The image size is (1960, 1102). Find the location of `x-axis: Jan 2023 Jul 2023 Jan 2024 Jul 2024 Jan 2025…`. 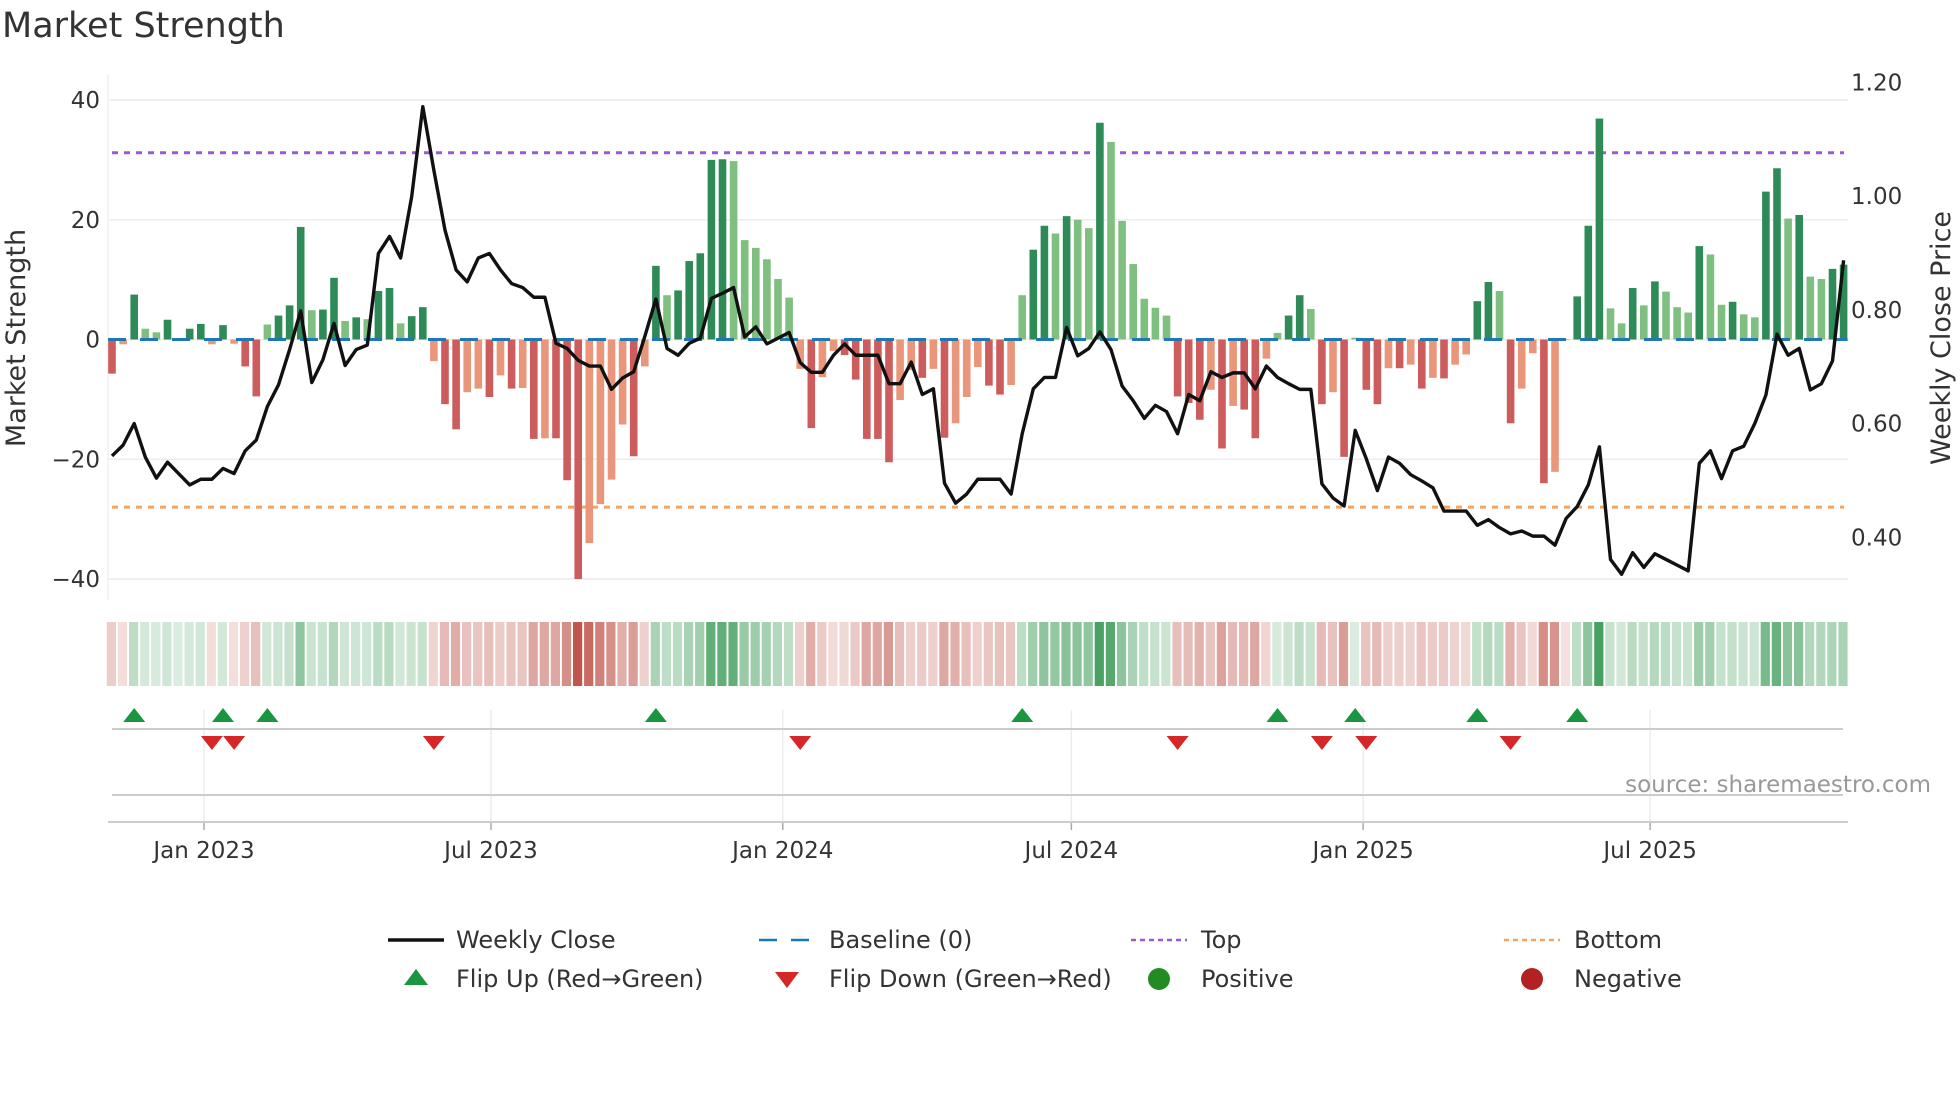

x-axis: Jan 2023 Jul 2023 Jan 2024 Jul 2024 Jan 2025… is located at coordinates (978, 842).